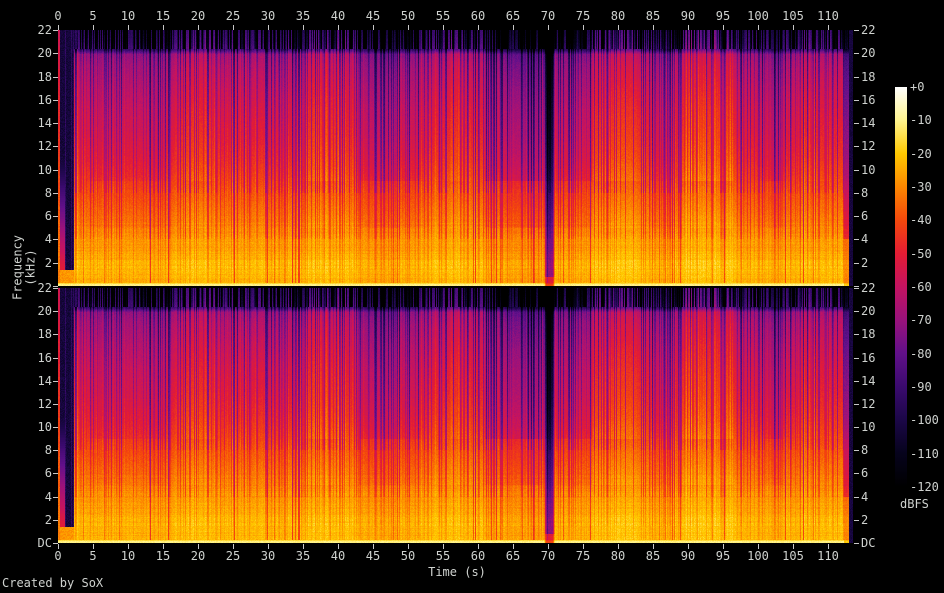 The image size is (944, 593). What do you see at coordinates (865, 216) in the screenshot?
I see `freq-tick-label-right: 6` at bounding box center [865, 216].